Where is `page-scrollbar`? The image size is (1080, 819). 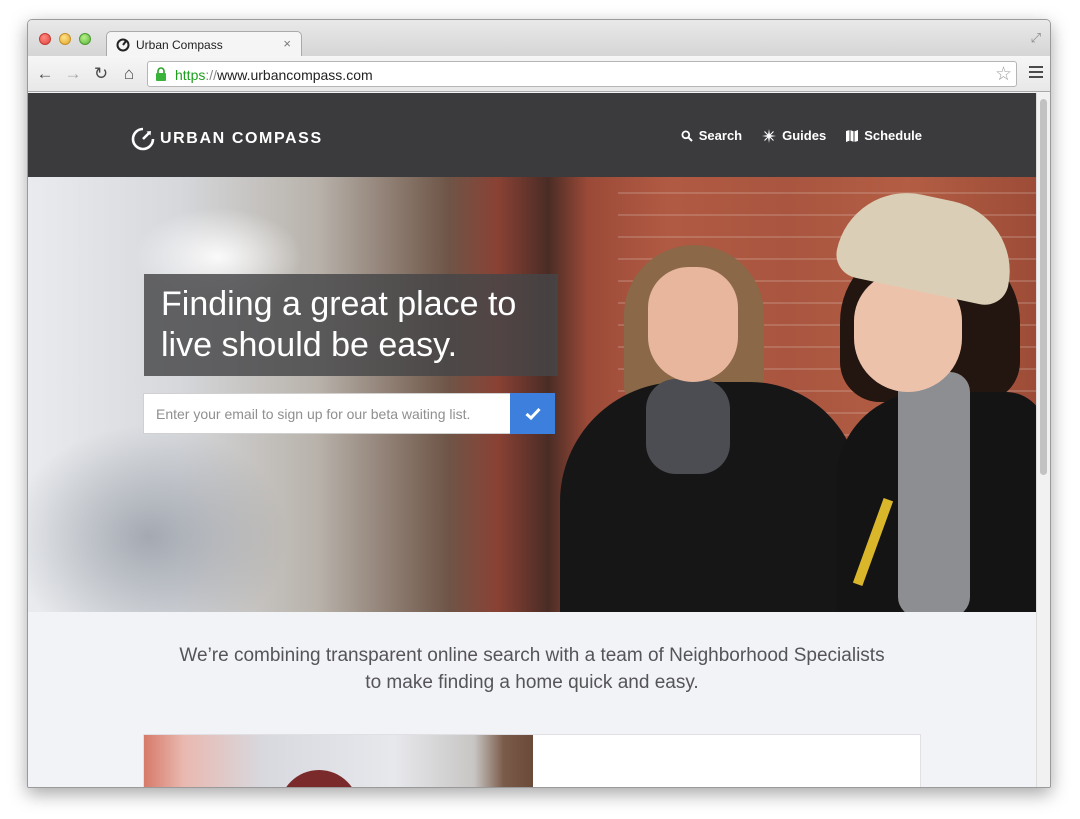
page-scrollbar is located at coordinates (1043, 440).